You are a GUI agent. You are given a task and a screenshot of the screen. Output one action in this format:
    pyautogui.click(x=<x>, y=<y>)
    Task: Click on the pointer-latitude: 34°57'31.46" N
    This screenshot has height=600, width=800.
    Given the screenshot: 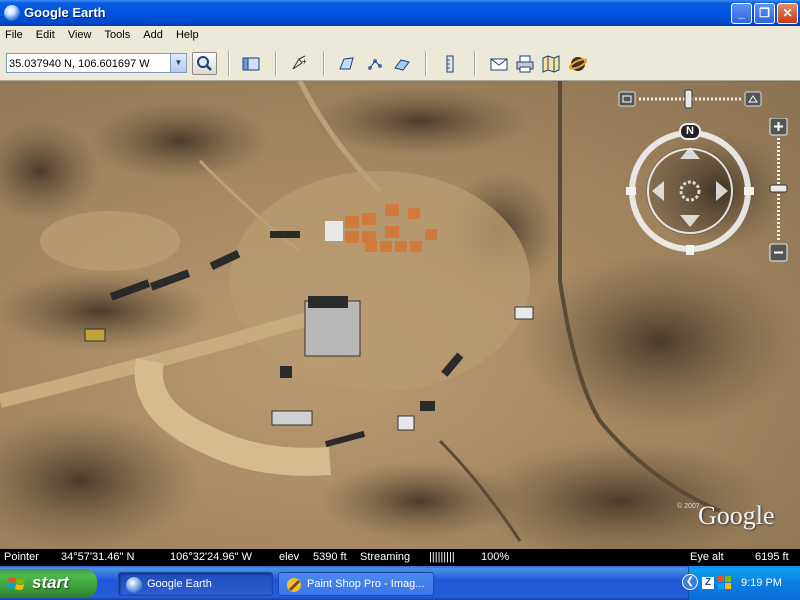 What is the action you would take?
    pyautogui.click(x=98, y=557)
    